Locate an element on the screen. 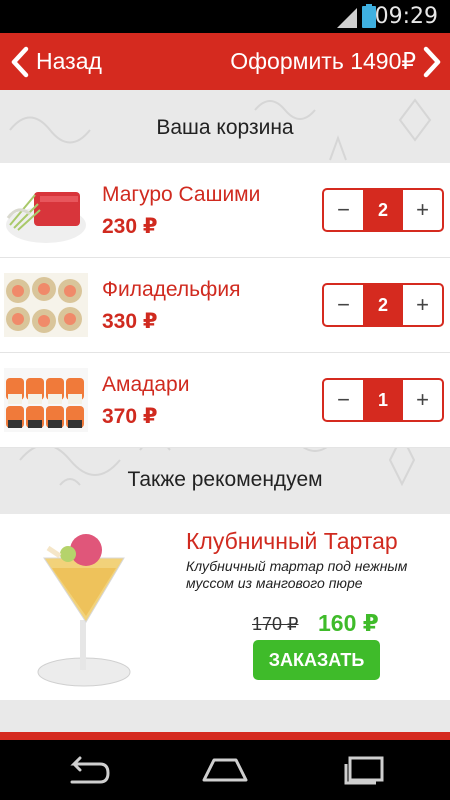 The image size is (450, 800). strawberry-tartare-image is located at coordinates (84, 610).